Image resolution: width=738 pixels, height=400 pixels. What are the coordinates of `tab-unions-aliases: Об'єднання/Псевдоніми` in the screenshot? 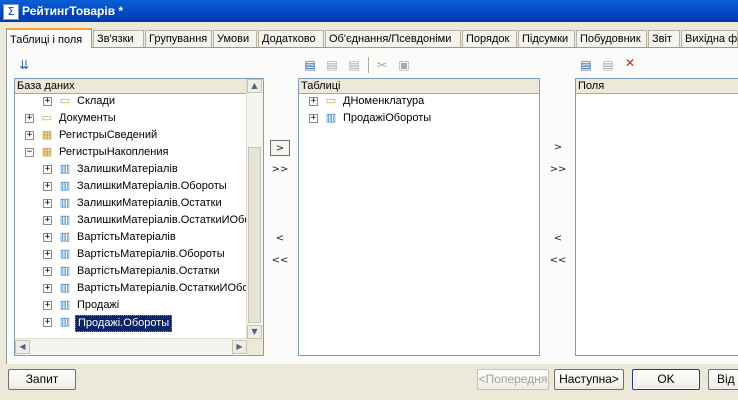 It's located at (393, 38).